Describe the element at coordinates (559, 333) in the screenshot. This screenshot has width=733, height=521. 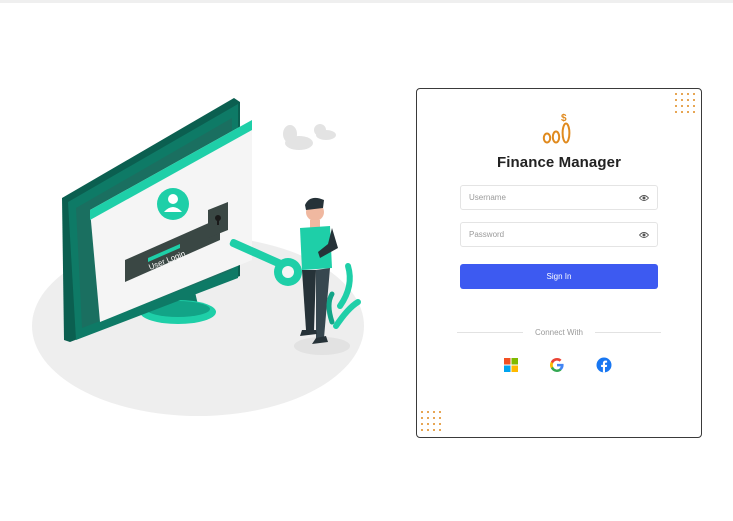
I see `connect-with-divider: Connect With` at that location.